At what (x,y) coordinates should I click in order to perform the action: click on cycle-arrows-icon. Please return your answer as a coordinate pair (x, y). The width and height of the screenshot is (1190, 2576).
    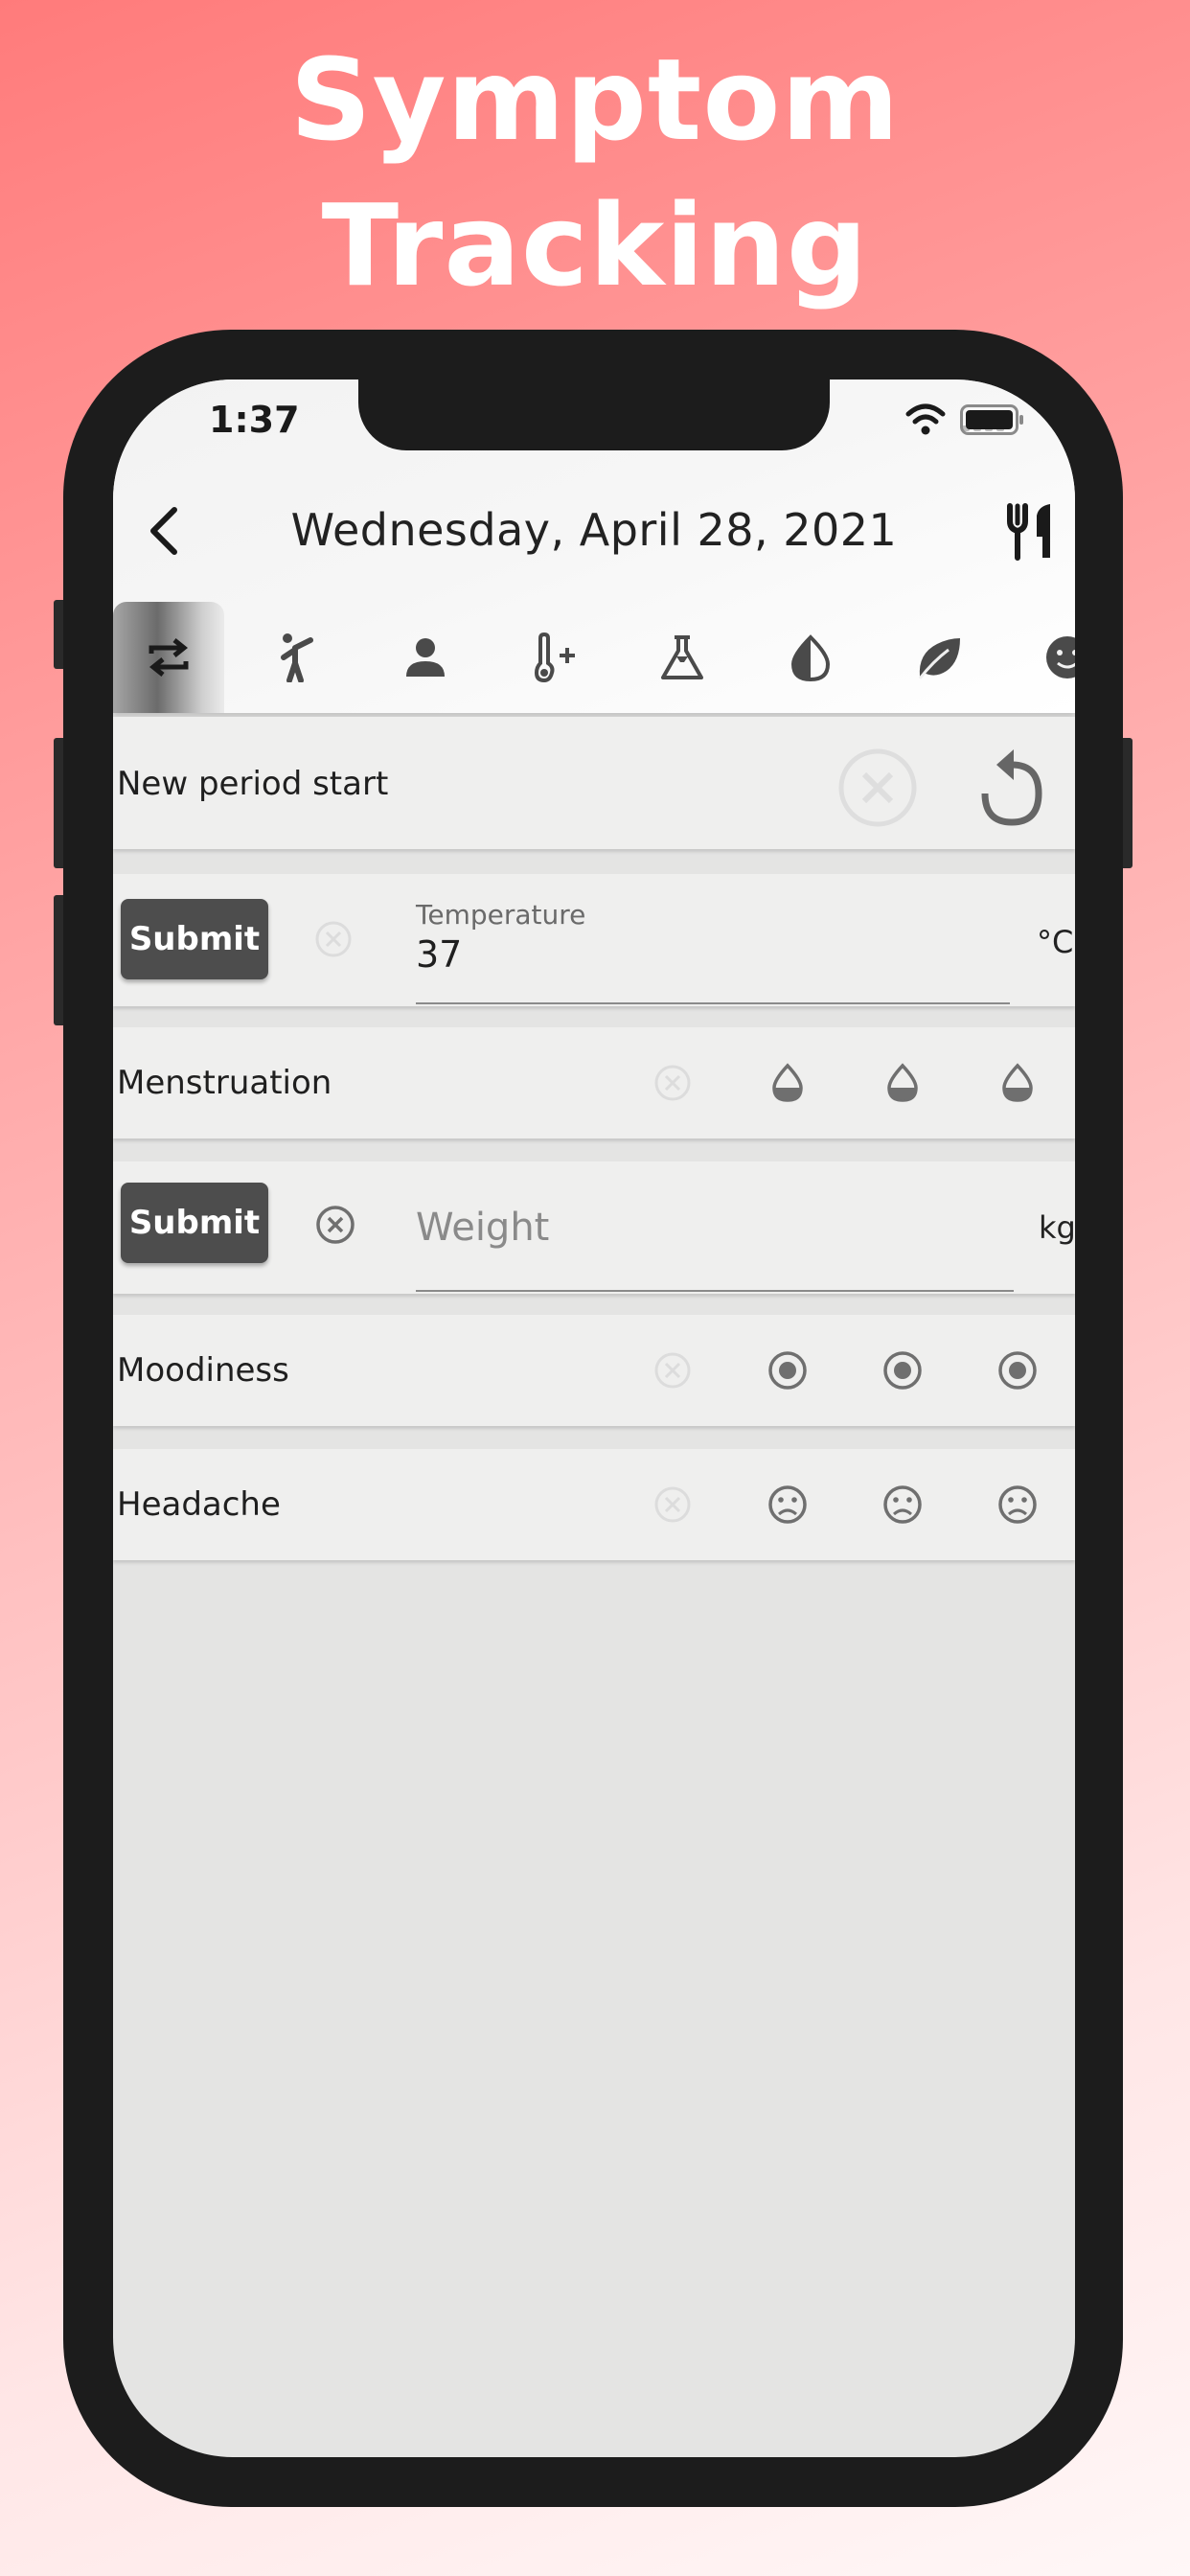
    Looking at the image, I should click on (169, 657).